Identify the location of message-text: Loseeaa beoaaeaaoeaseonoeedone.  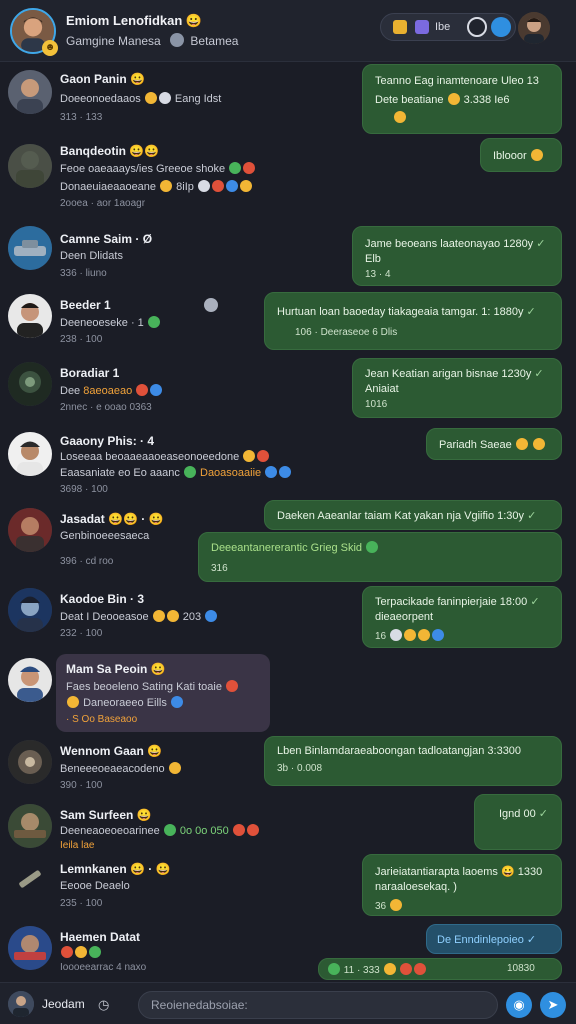
(165, 456).